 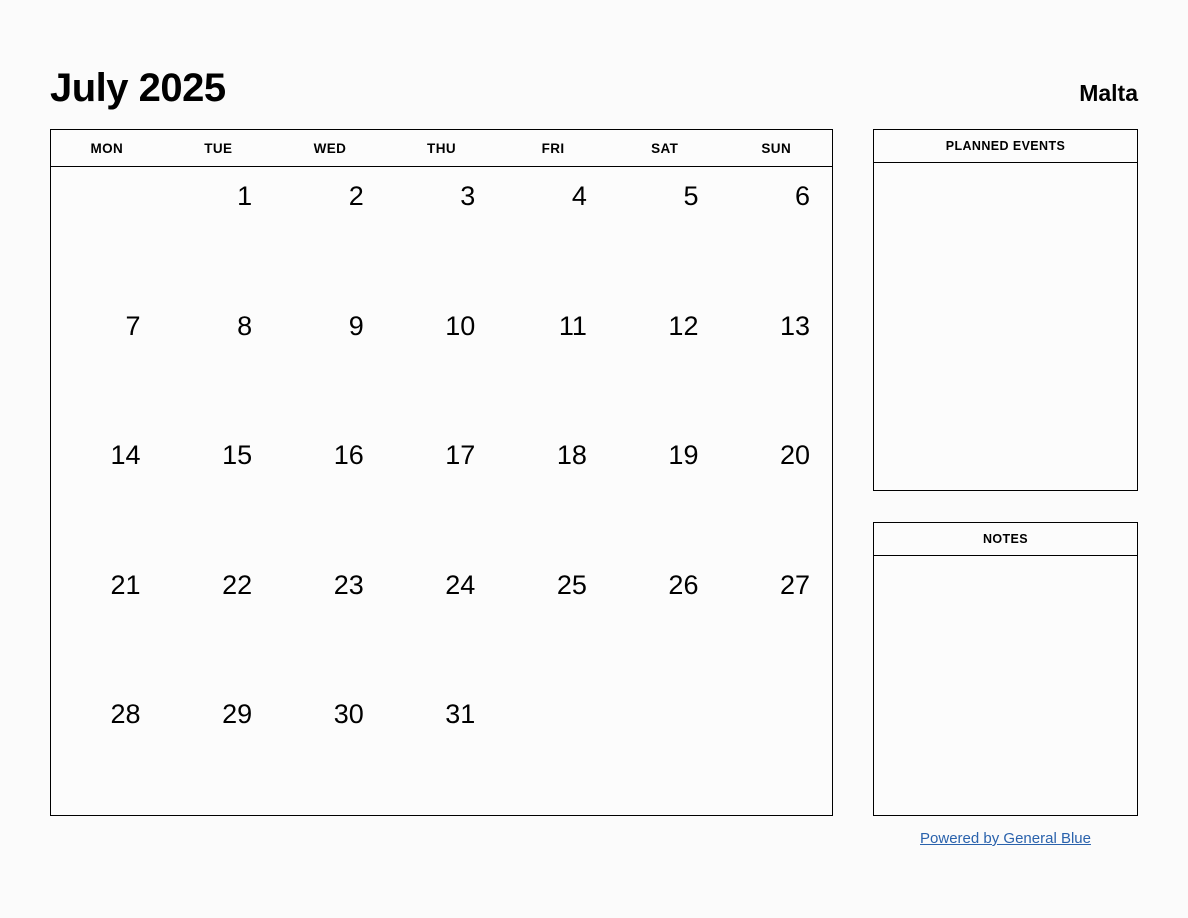 I want to click on day-cell: 27, so click(x=776, y=621).